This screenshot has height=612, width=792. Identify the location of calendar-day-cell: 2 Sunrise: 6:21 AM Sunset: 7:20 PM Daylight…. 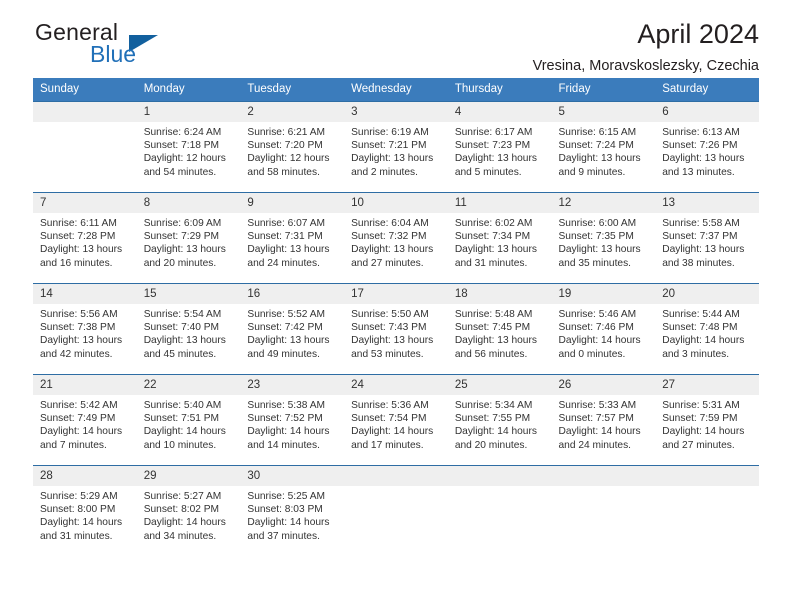
(292, 146).